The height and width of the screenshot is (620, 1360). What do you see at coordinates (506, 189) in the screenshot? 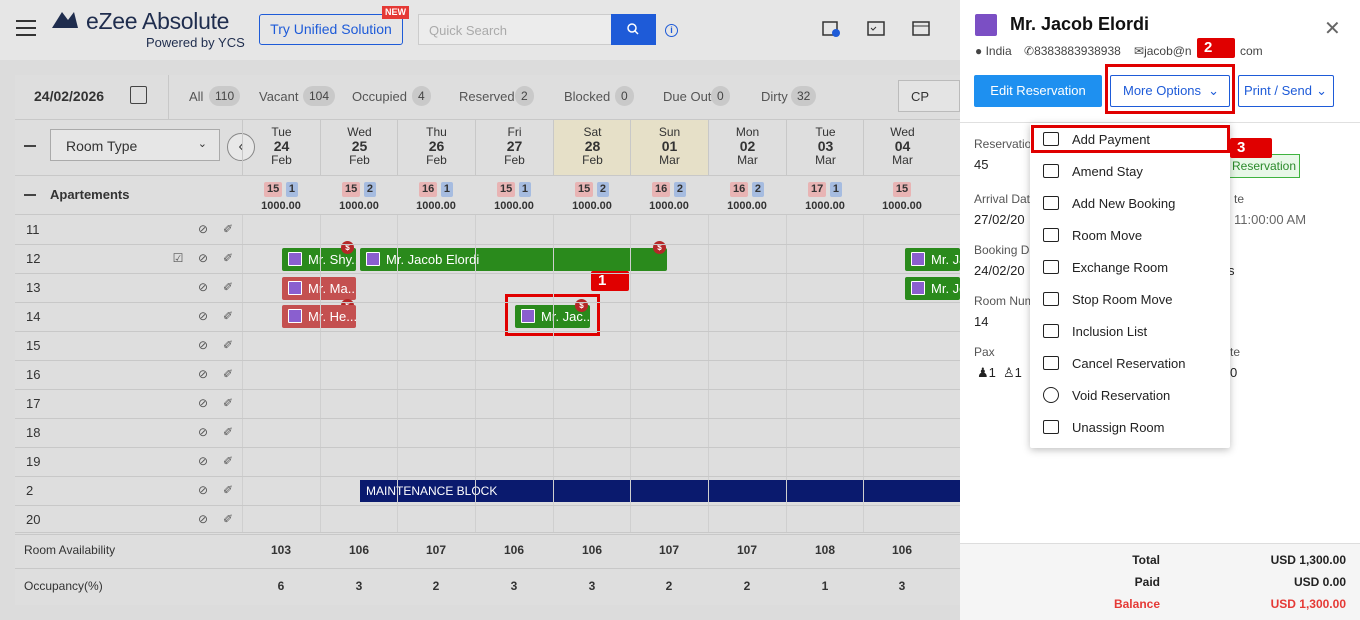
I see `availability-count: 15` at bounding box center [506, 189].